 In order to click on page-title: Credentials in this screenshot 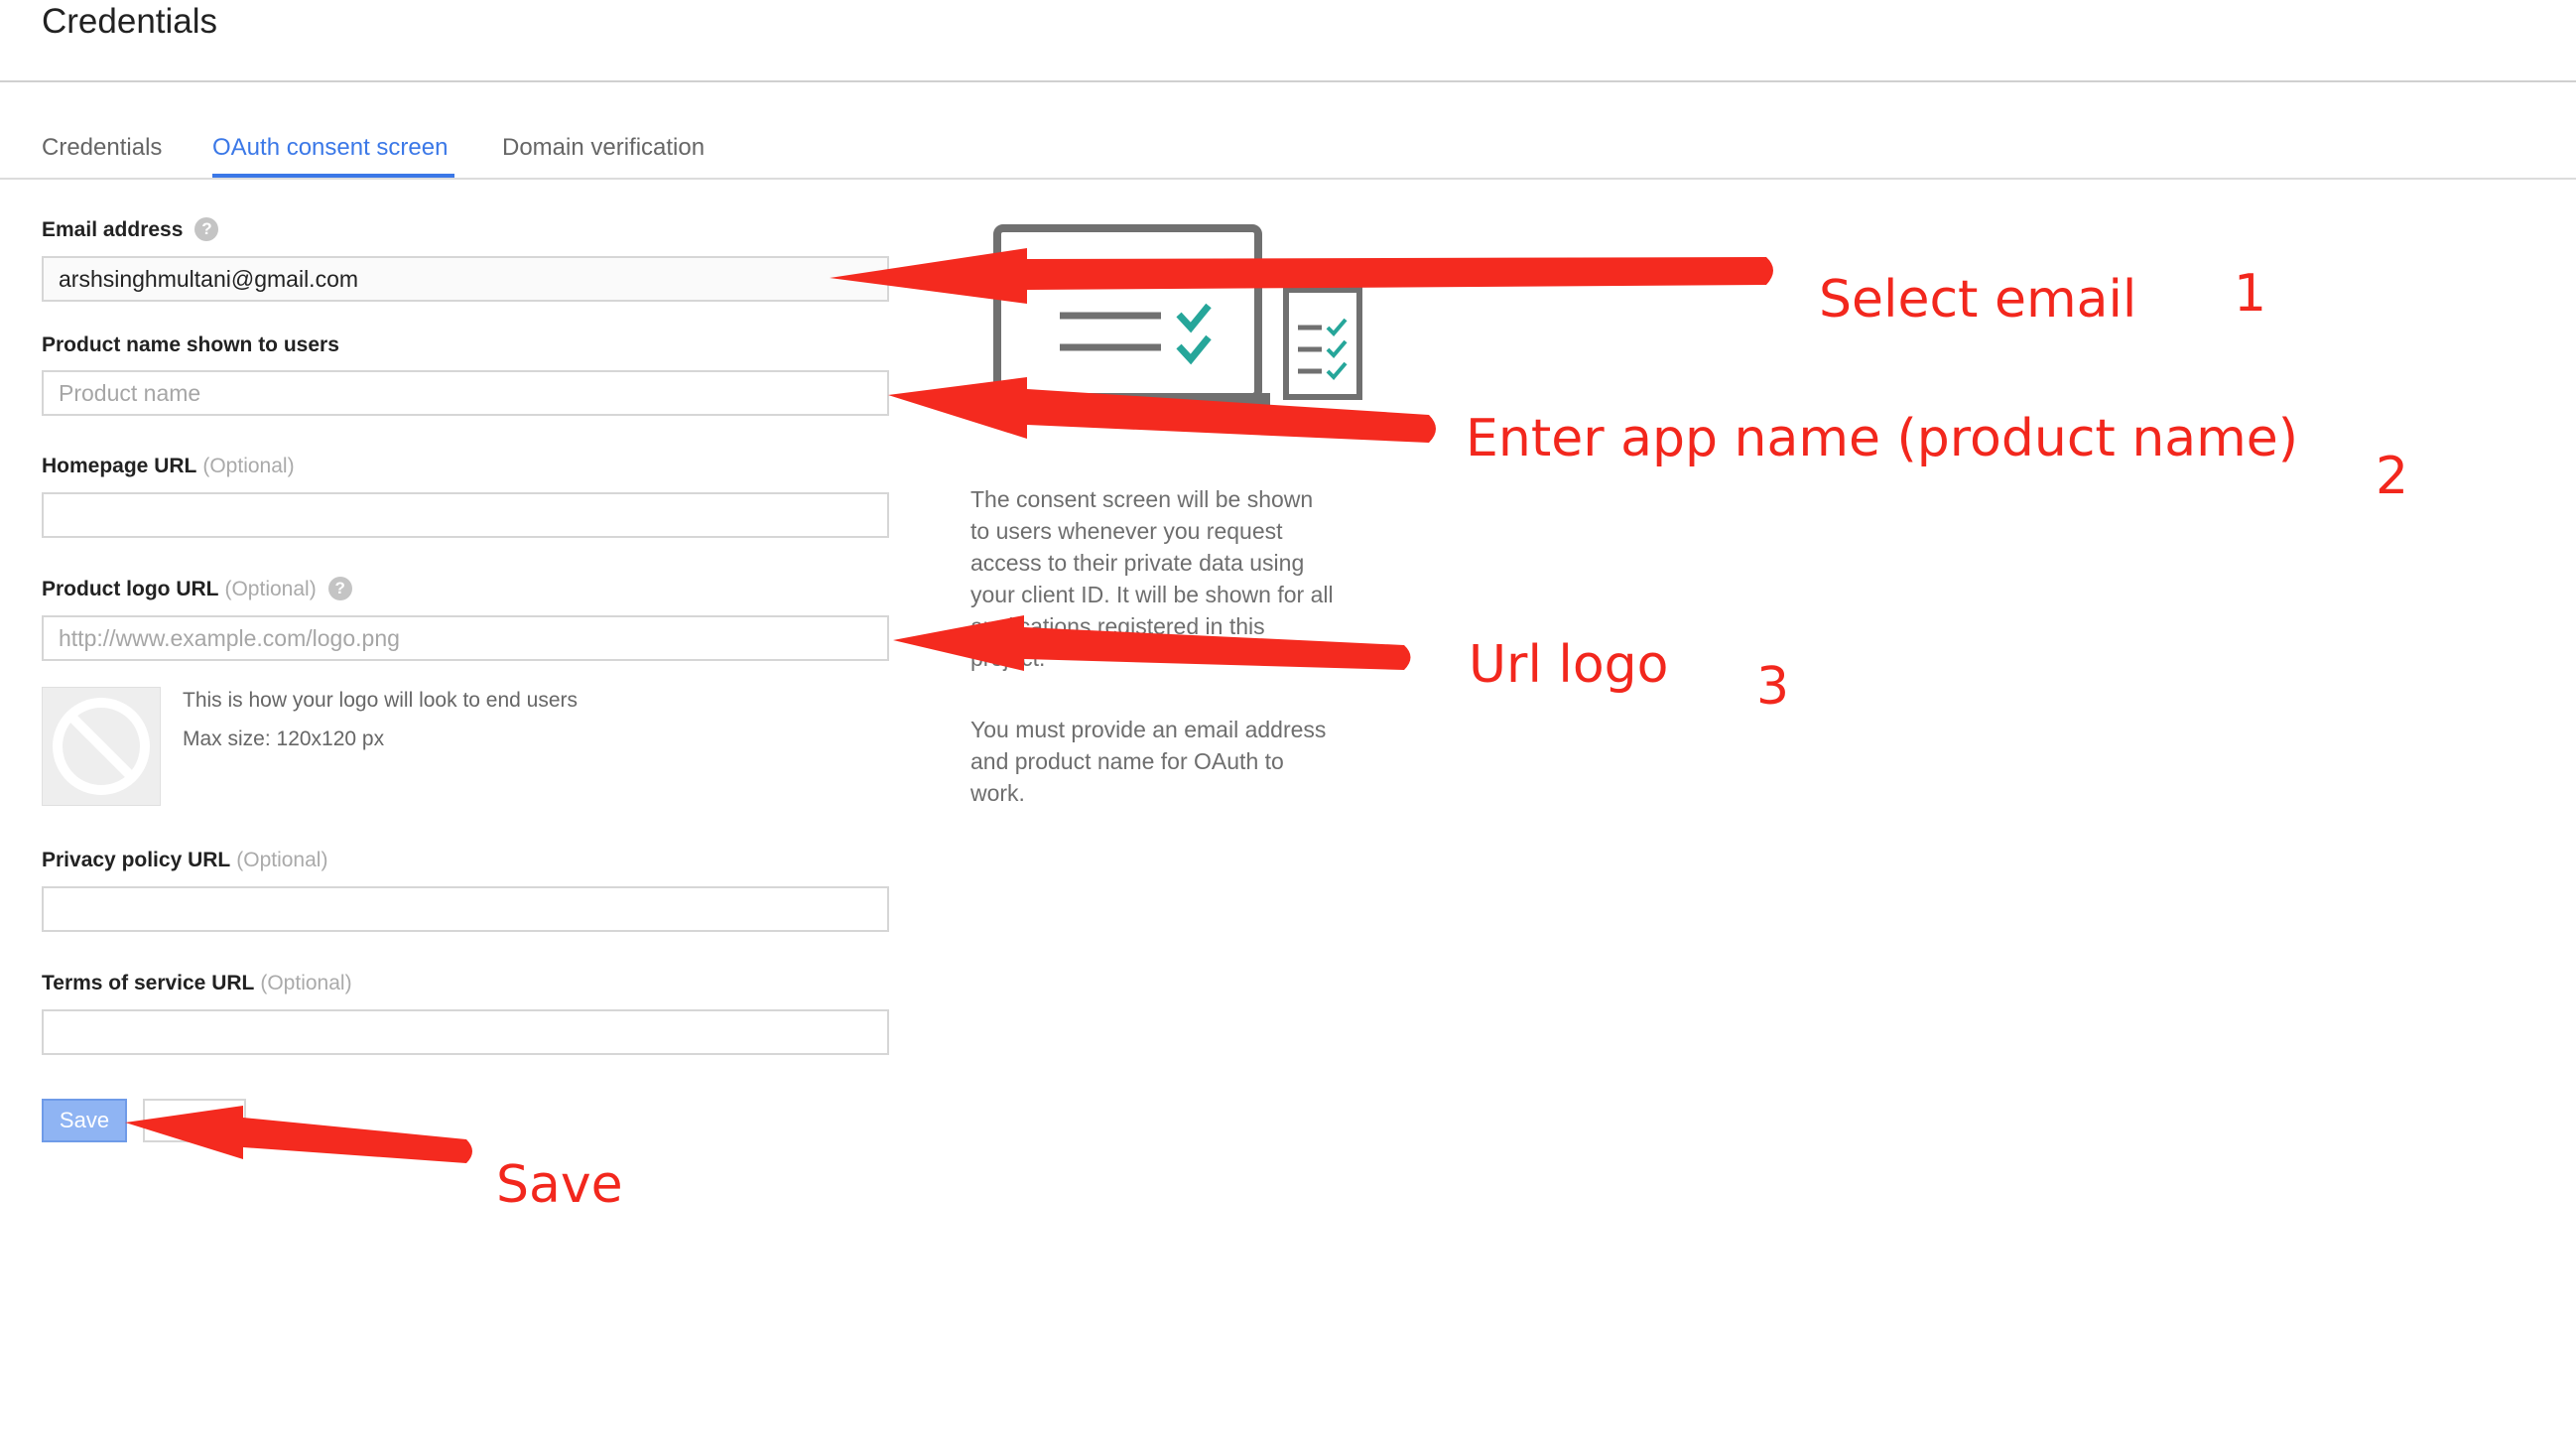, I will do `click(130, 21)`.